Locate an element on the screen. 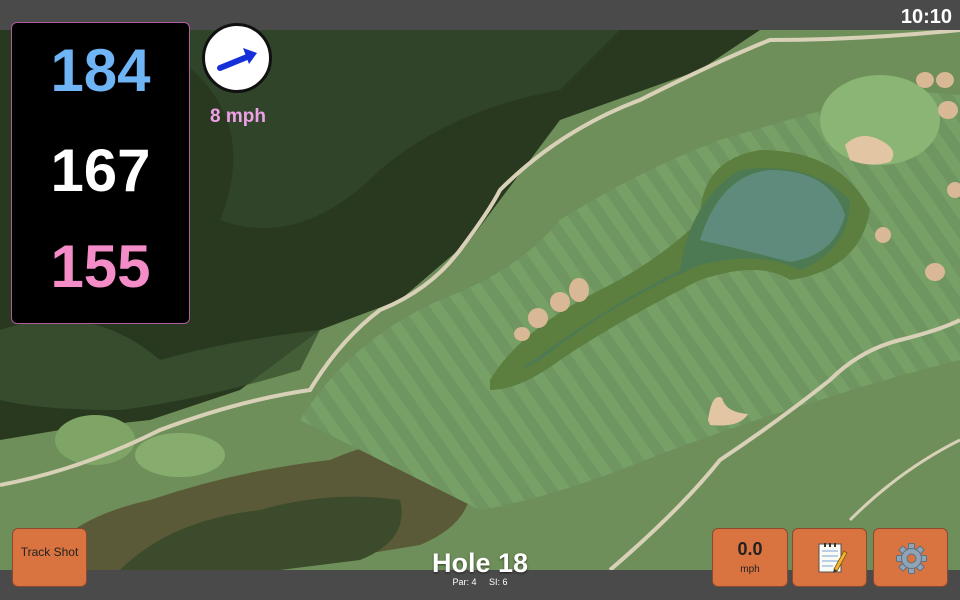 This screenshot has height=600, width=960. gear-icon is located at coordinates (911, 558).